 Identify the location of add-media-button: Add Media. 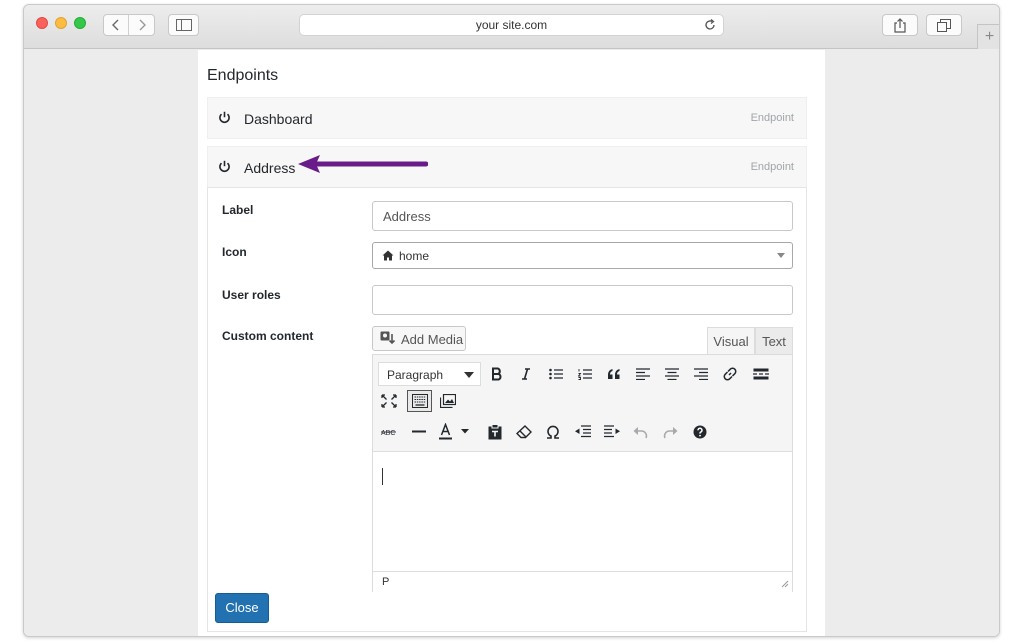
(419, 338).